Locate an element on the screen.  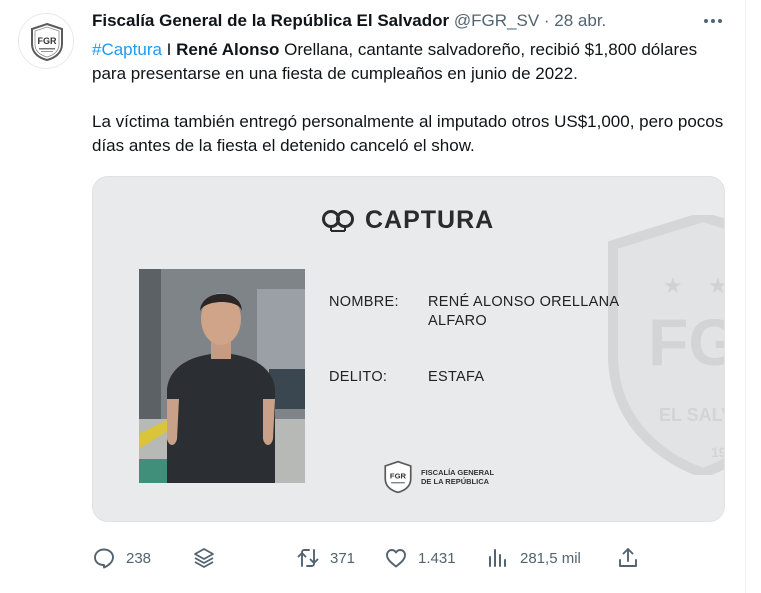
author-handle: @FGR_SV is located at coordinates (496, 20).